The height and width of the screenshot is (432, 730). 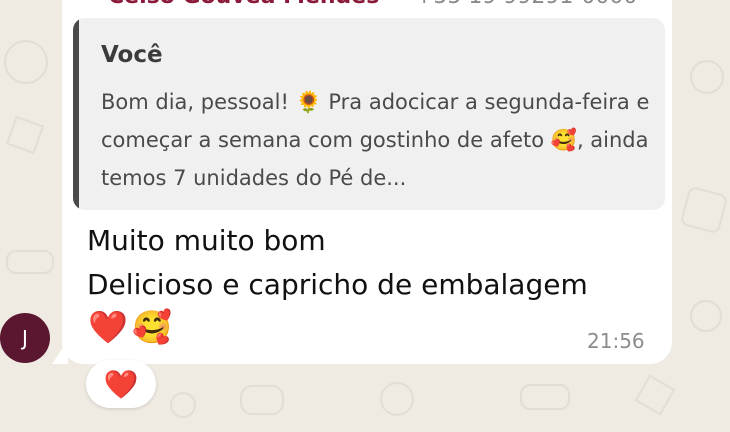 I want to click on avatar: J, so click(x=25, y=338).